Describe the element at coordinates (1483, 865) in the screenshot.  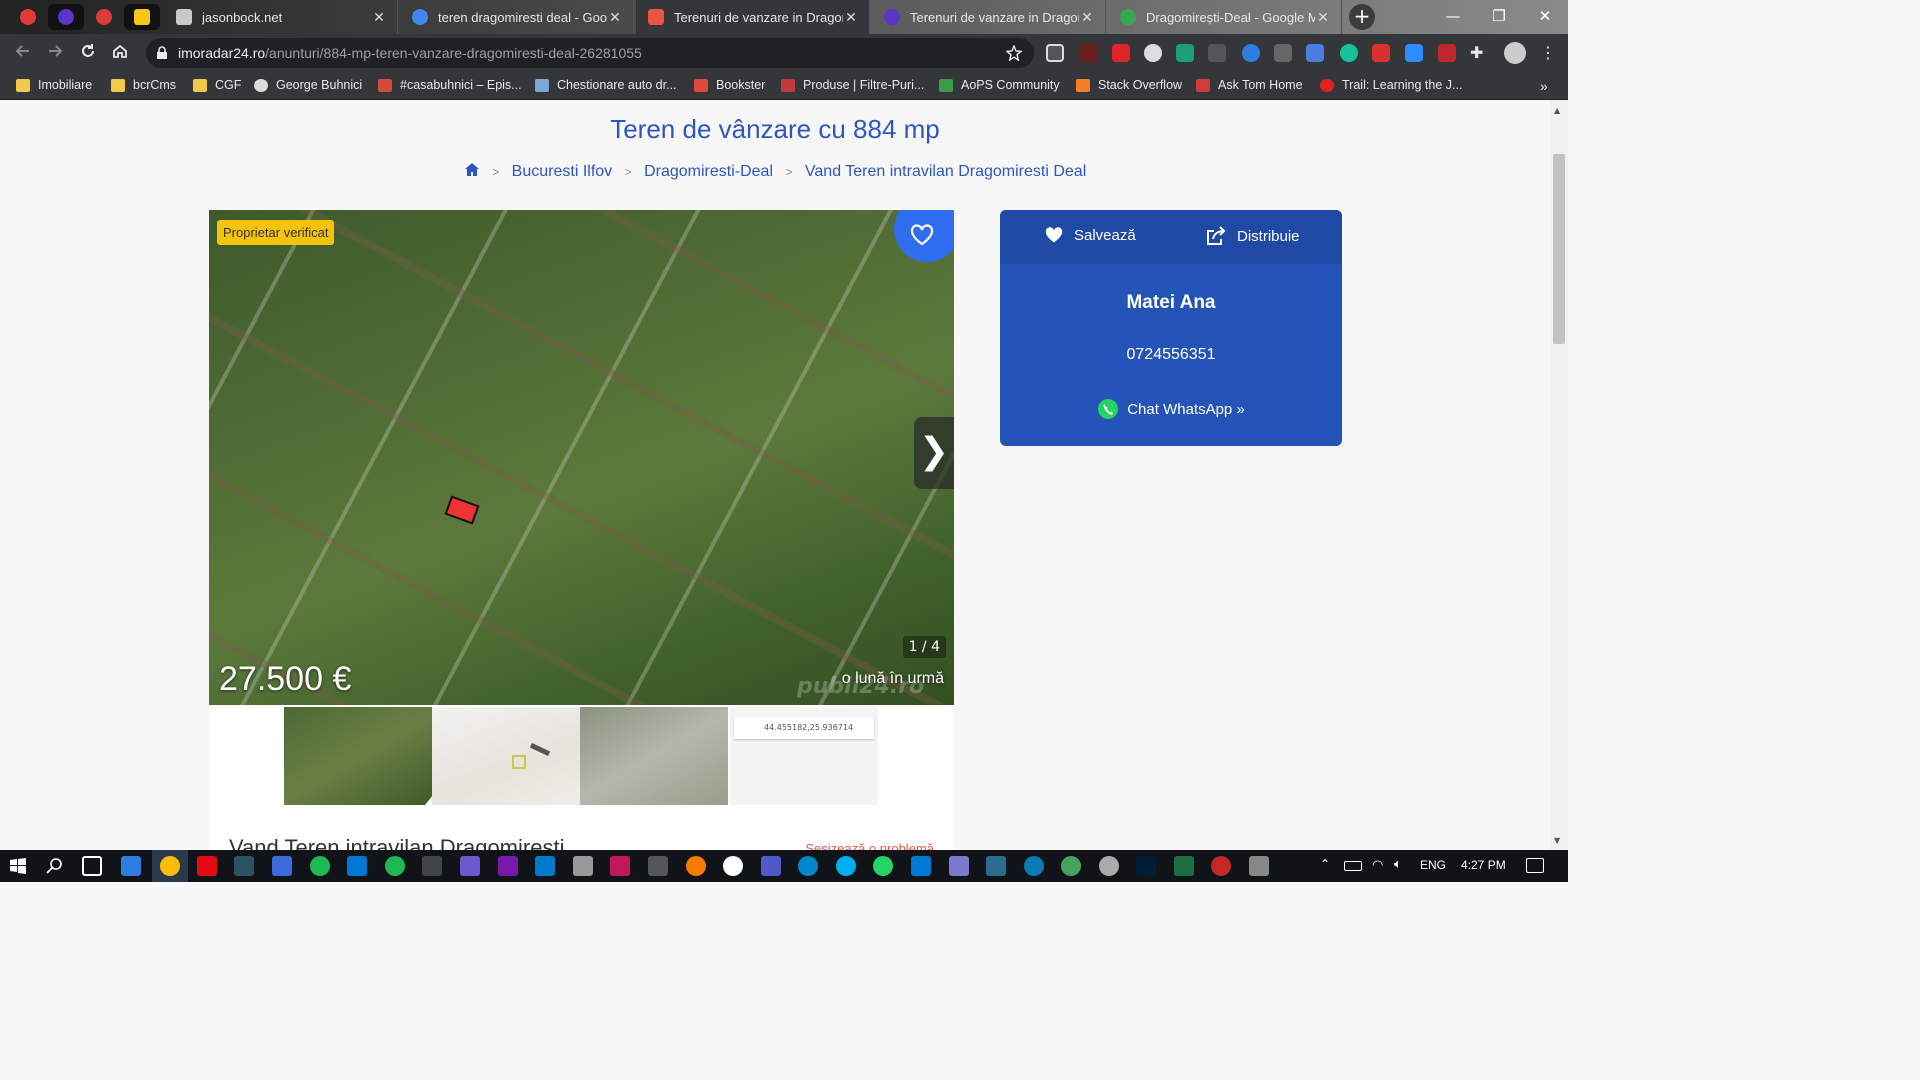
I see `clock: 4:27 PM` at that location.